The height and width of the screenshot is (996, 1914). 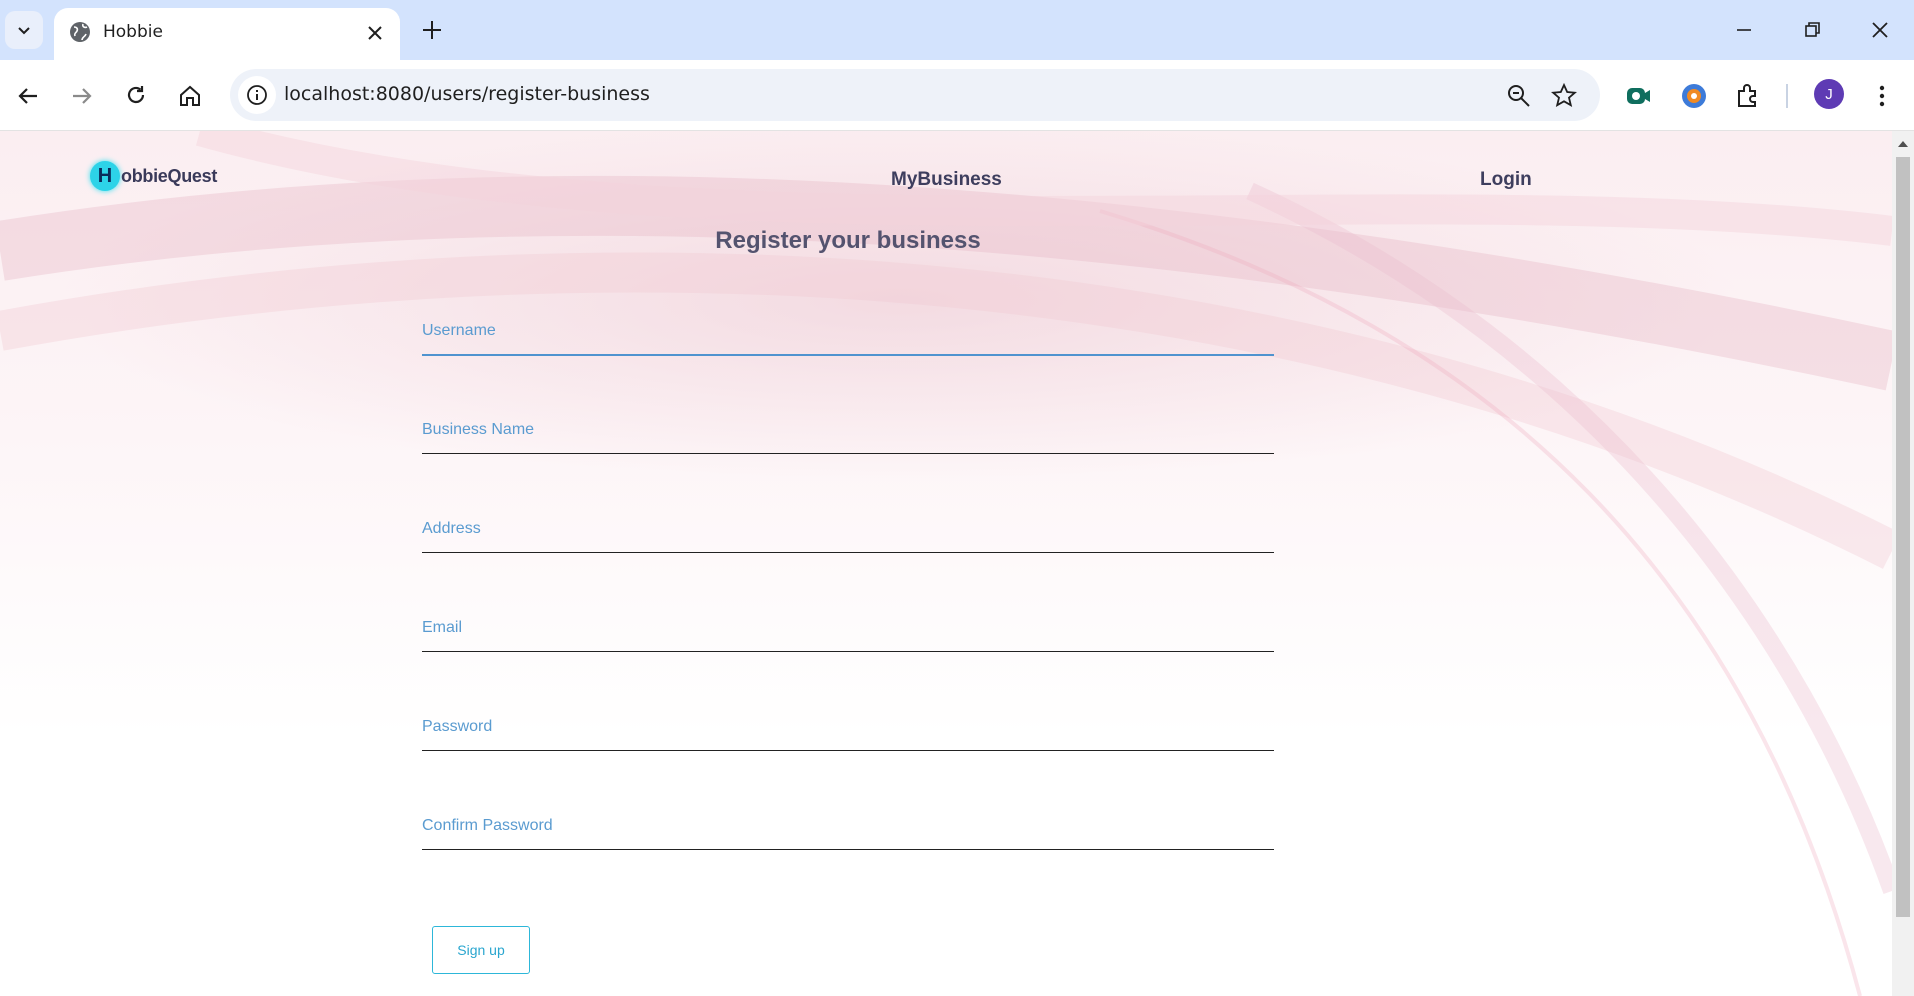 What do you see at coordinates (487, 825) in the screenshot?
I see `confirm-password-label: Confirm Password` at bounding box center [487, 825].